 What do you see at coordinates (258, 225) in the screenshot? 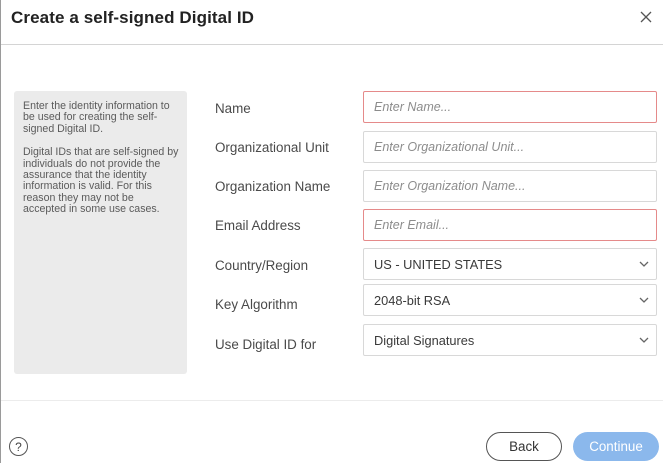
I see `email-label: Email Address` at bounding box center [258, 225].